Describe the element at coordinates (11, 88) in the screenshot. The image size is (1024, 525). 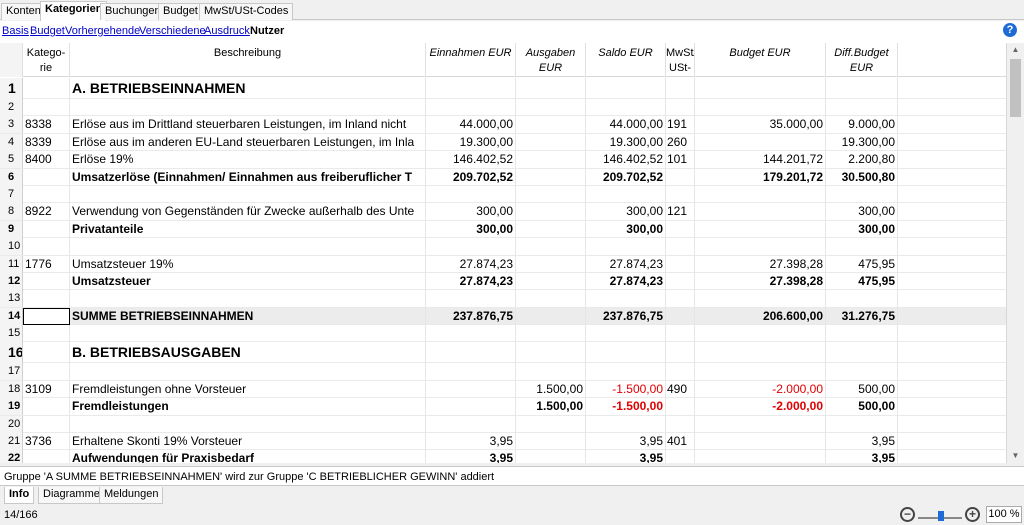
I see `row-number: 1` at that location.